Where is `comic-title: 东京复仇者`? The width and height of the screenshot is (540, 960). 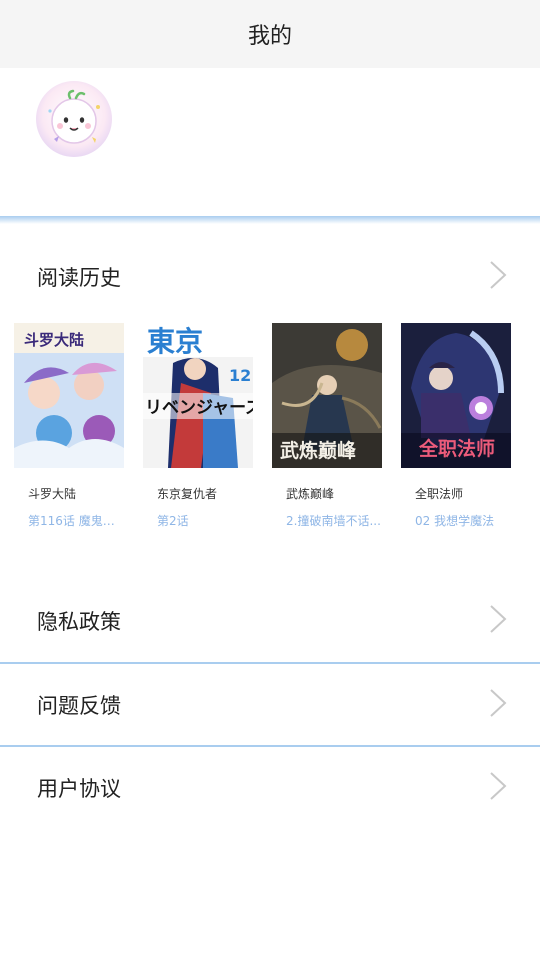 comic-title: 东京复仇者 is located at coordinates (187, 494).